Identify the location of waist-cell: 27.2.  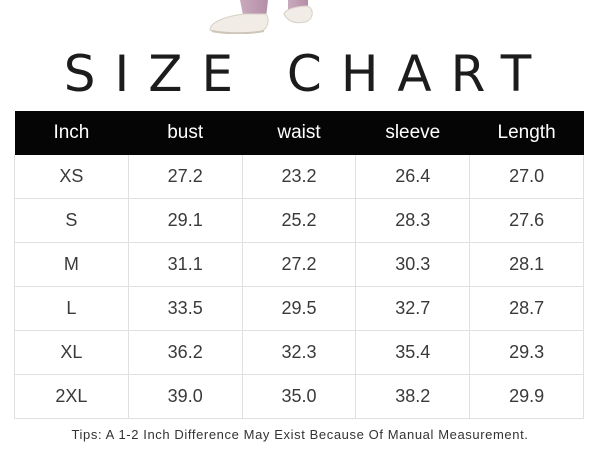
(299, 264).